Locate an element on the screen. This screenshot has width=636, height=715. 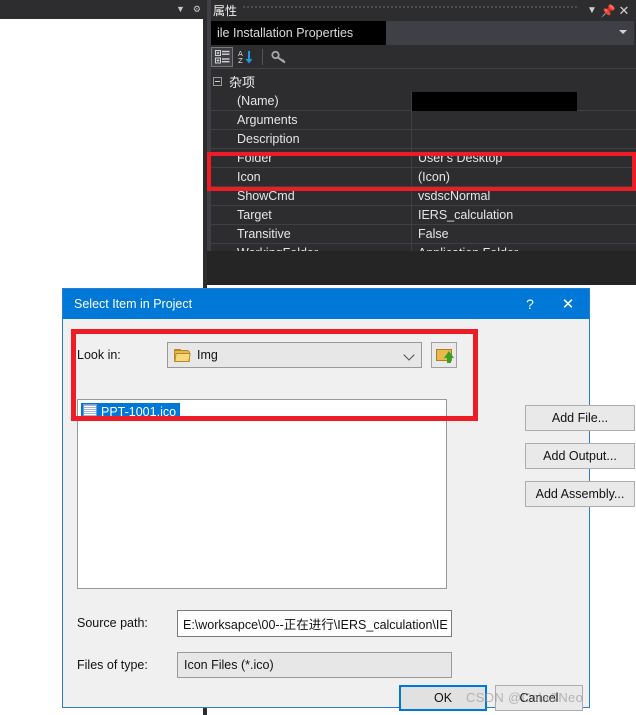
property-name: Icon is located at coordinates (309, 177).